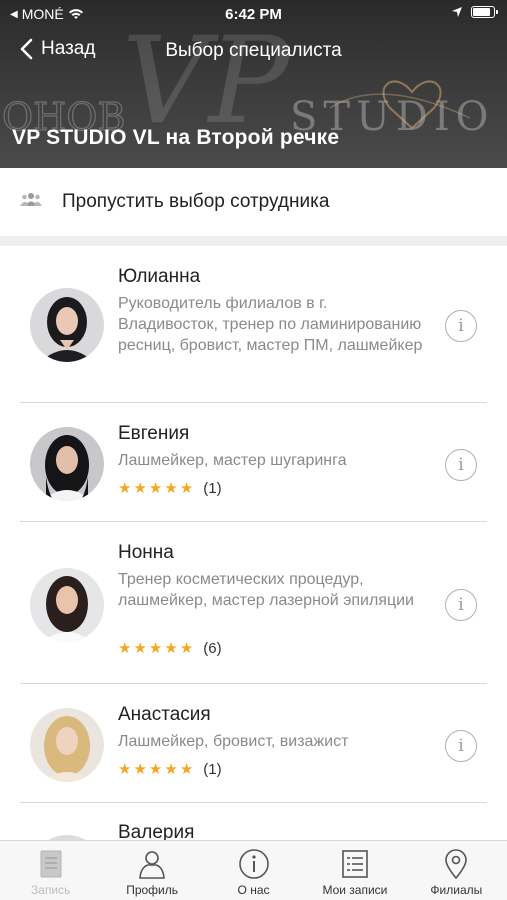  I want to click on rating: ★ ★ ★ ★ ★ (6), so click(170, 648).